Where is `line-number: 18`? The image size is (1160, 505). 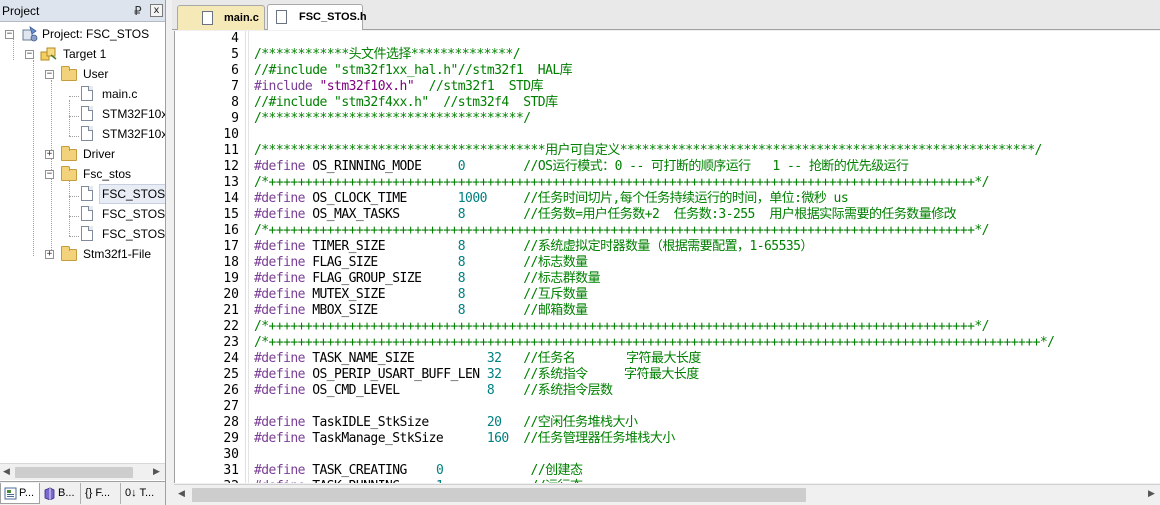 line-number: 18 is located at coordinates (231, 262).